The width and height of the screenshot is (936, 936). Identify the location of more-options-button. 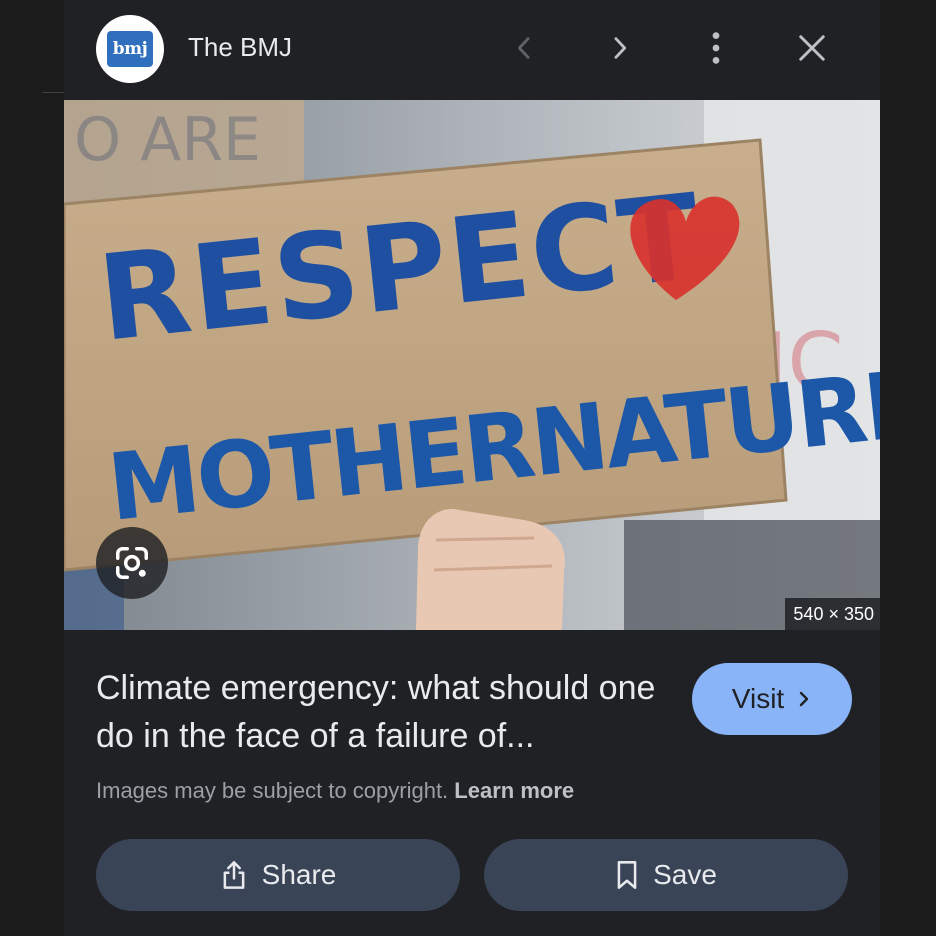
(716, 48).